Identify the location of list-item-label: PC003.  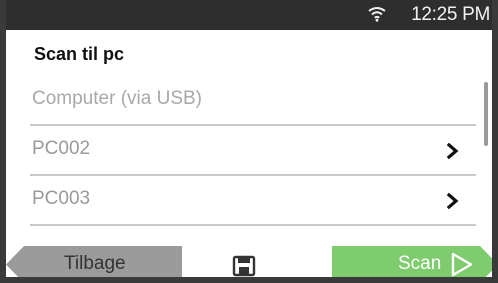
(61, 198).